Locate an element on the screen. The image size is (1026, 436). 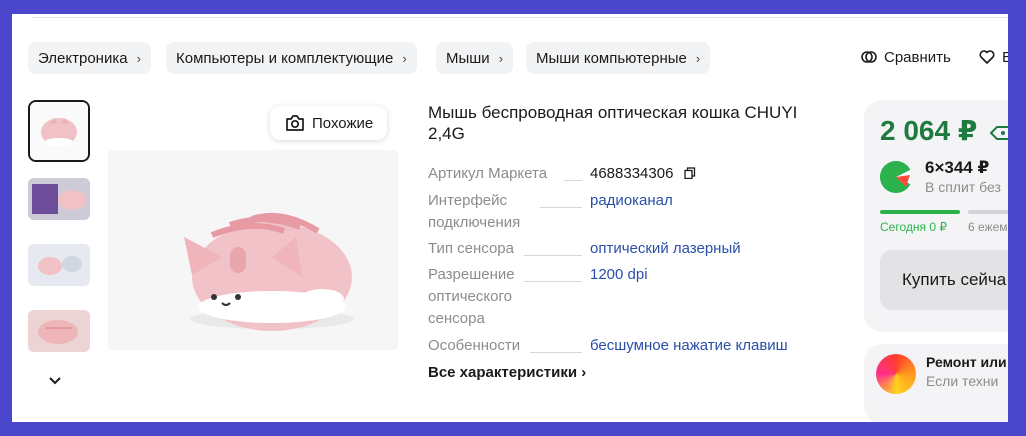
spec-label-interface: Интерфейс подключения is located at coordinates (474, 211).